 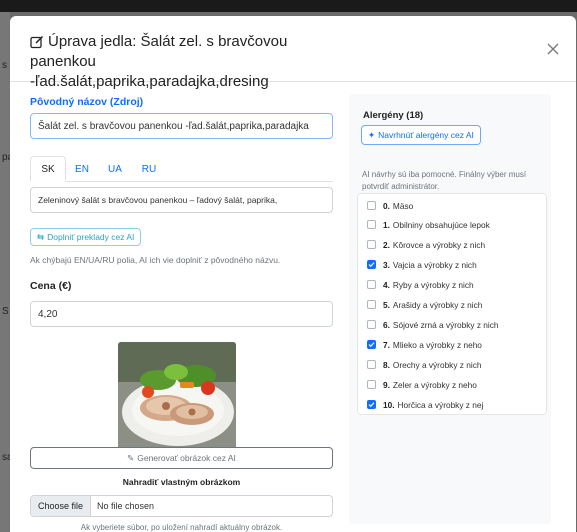 I want to click on allergen-item: 4. Ryby a výrobky z nich, so click(x=420, y=284).